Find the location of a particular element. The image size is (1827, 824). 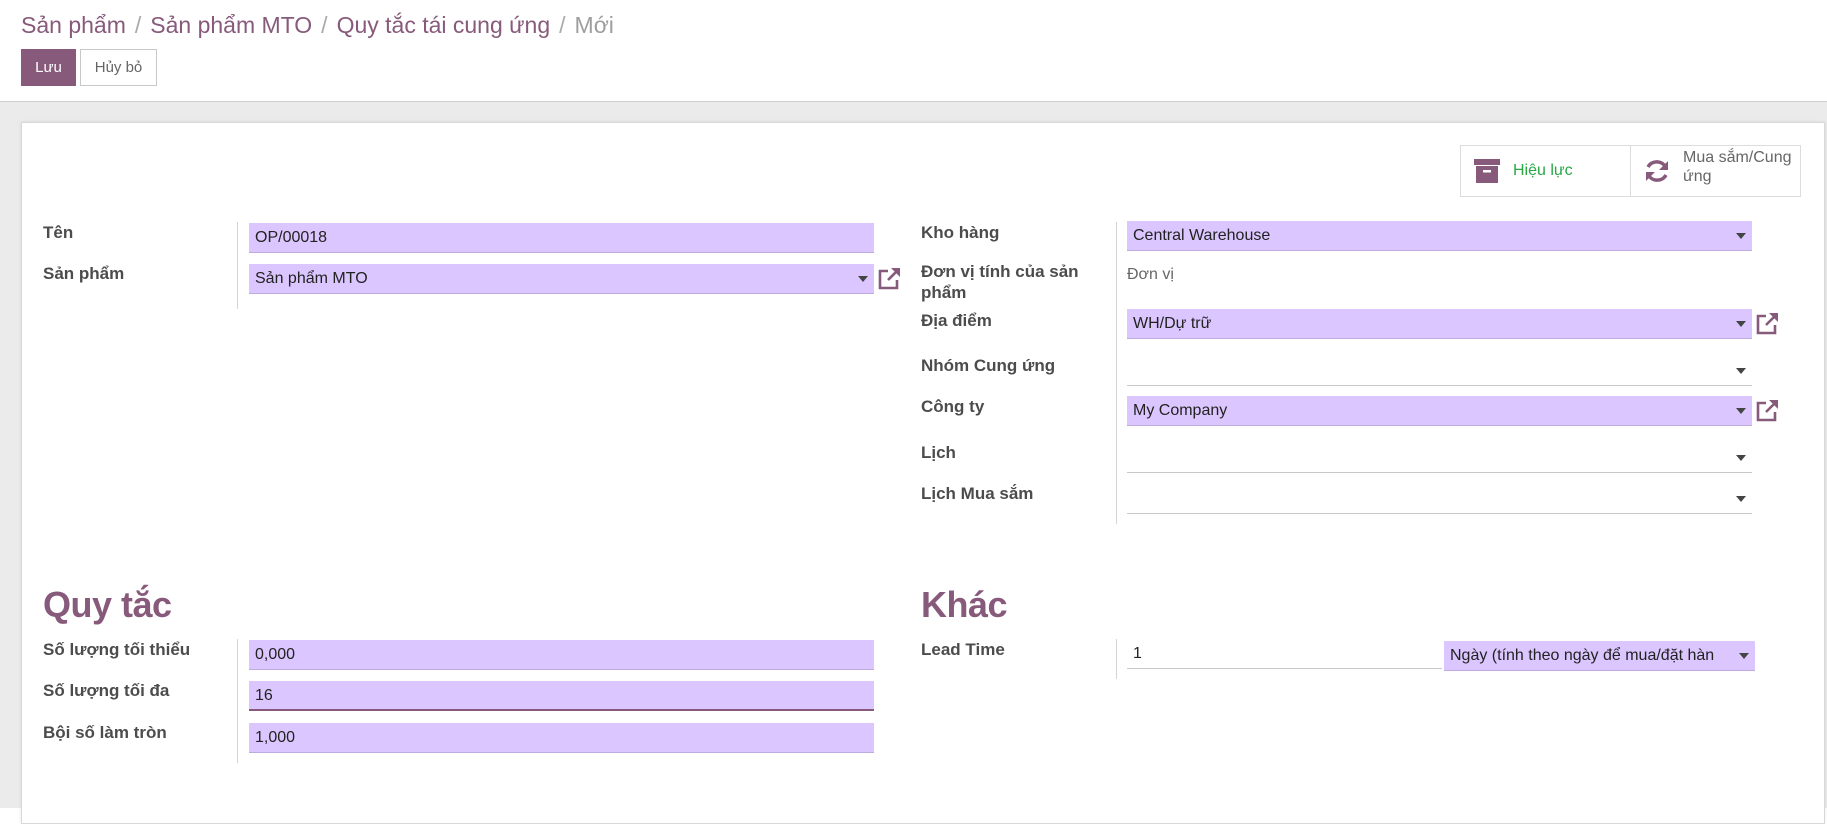

lead-time-unit-value: Ngày (tính theo ngày để mua/đặt hàn is located at coordinates (1582, 655).